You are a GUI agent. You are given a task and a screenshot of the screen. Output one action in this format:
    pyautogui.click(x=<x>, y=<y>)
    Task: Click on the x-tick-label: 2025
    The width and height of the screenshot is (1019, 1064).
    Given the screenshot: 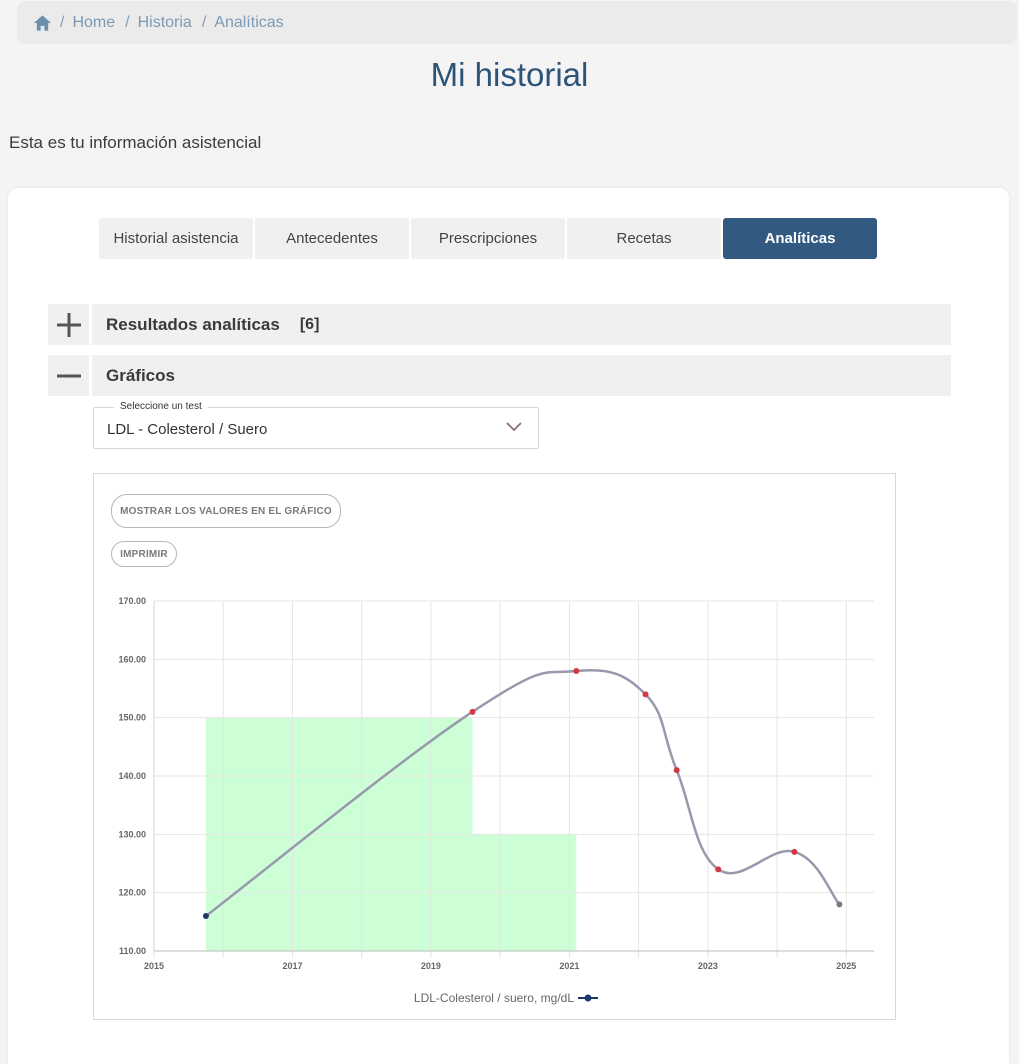 What is the action you would take?
    pyautogui.click(x=846, y=966)
    